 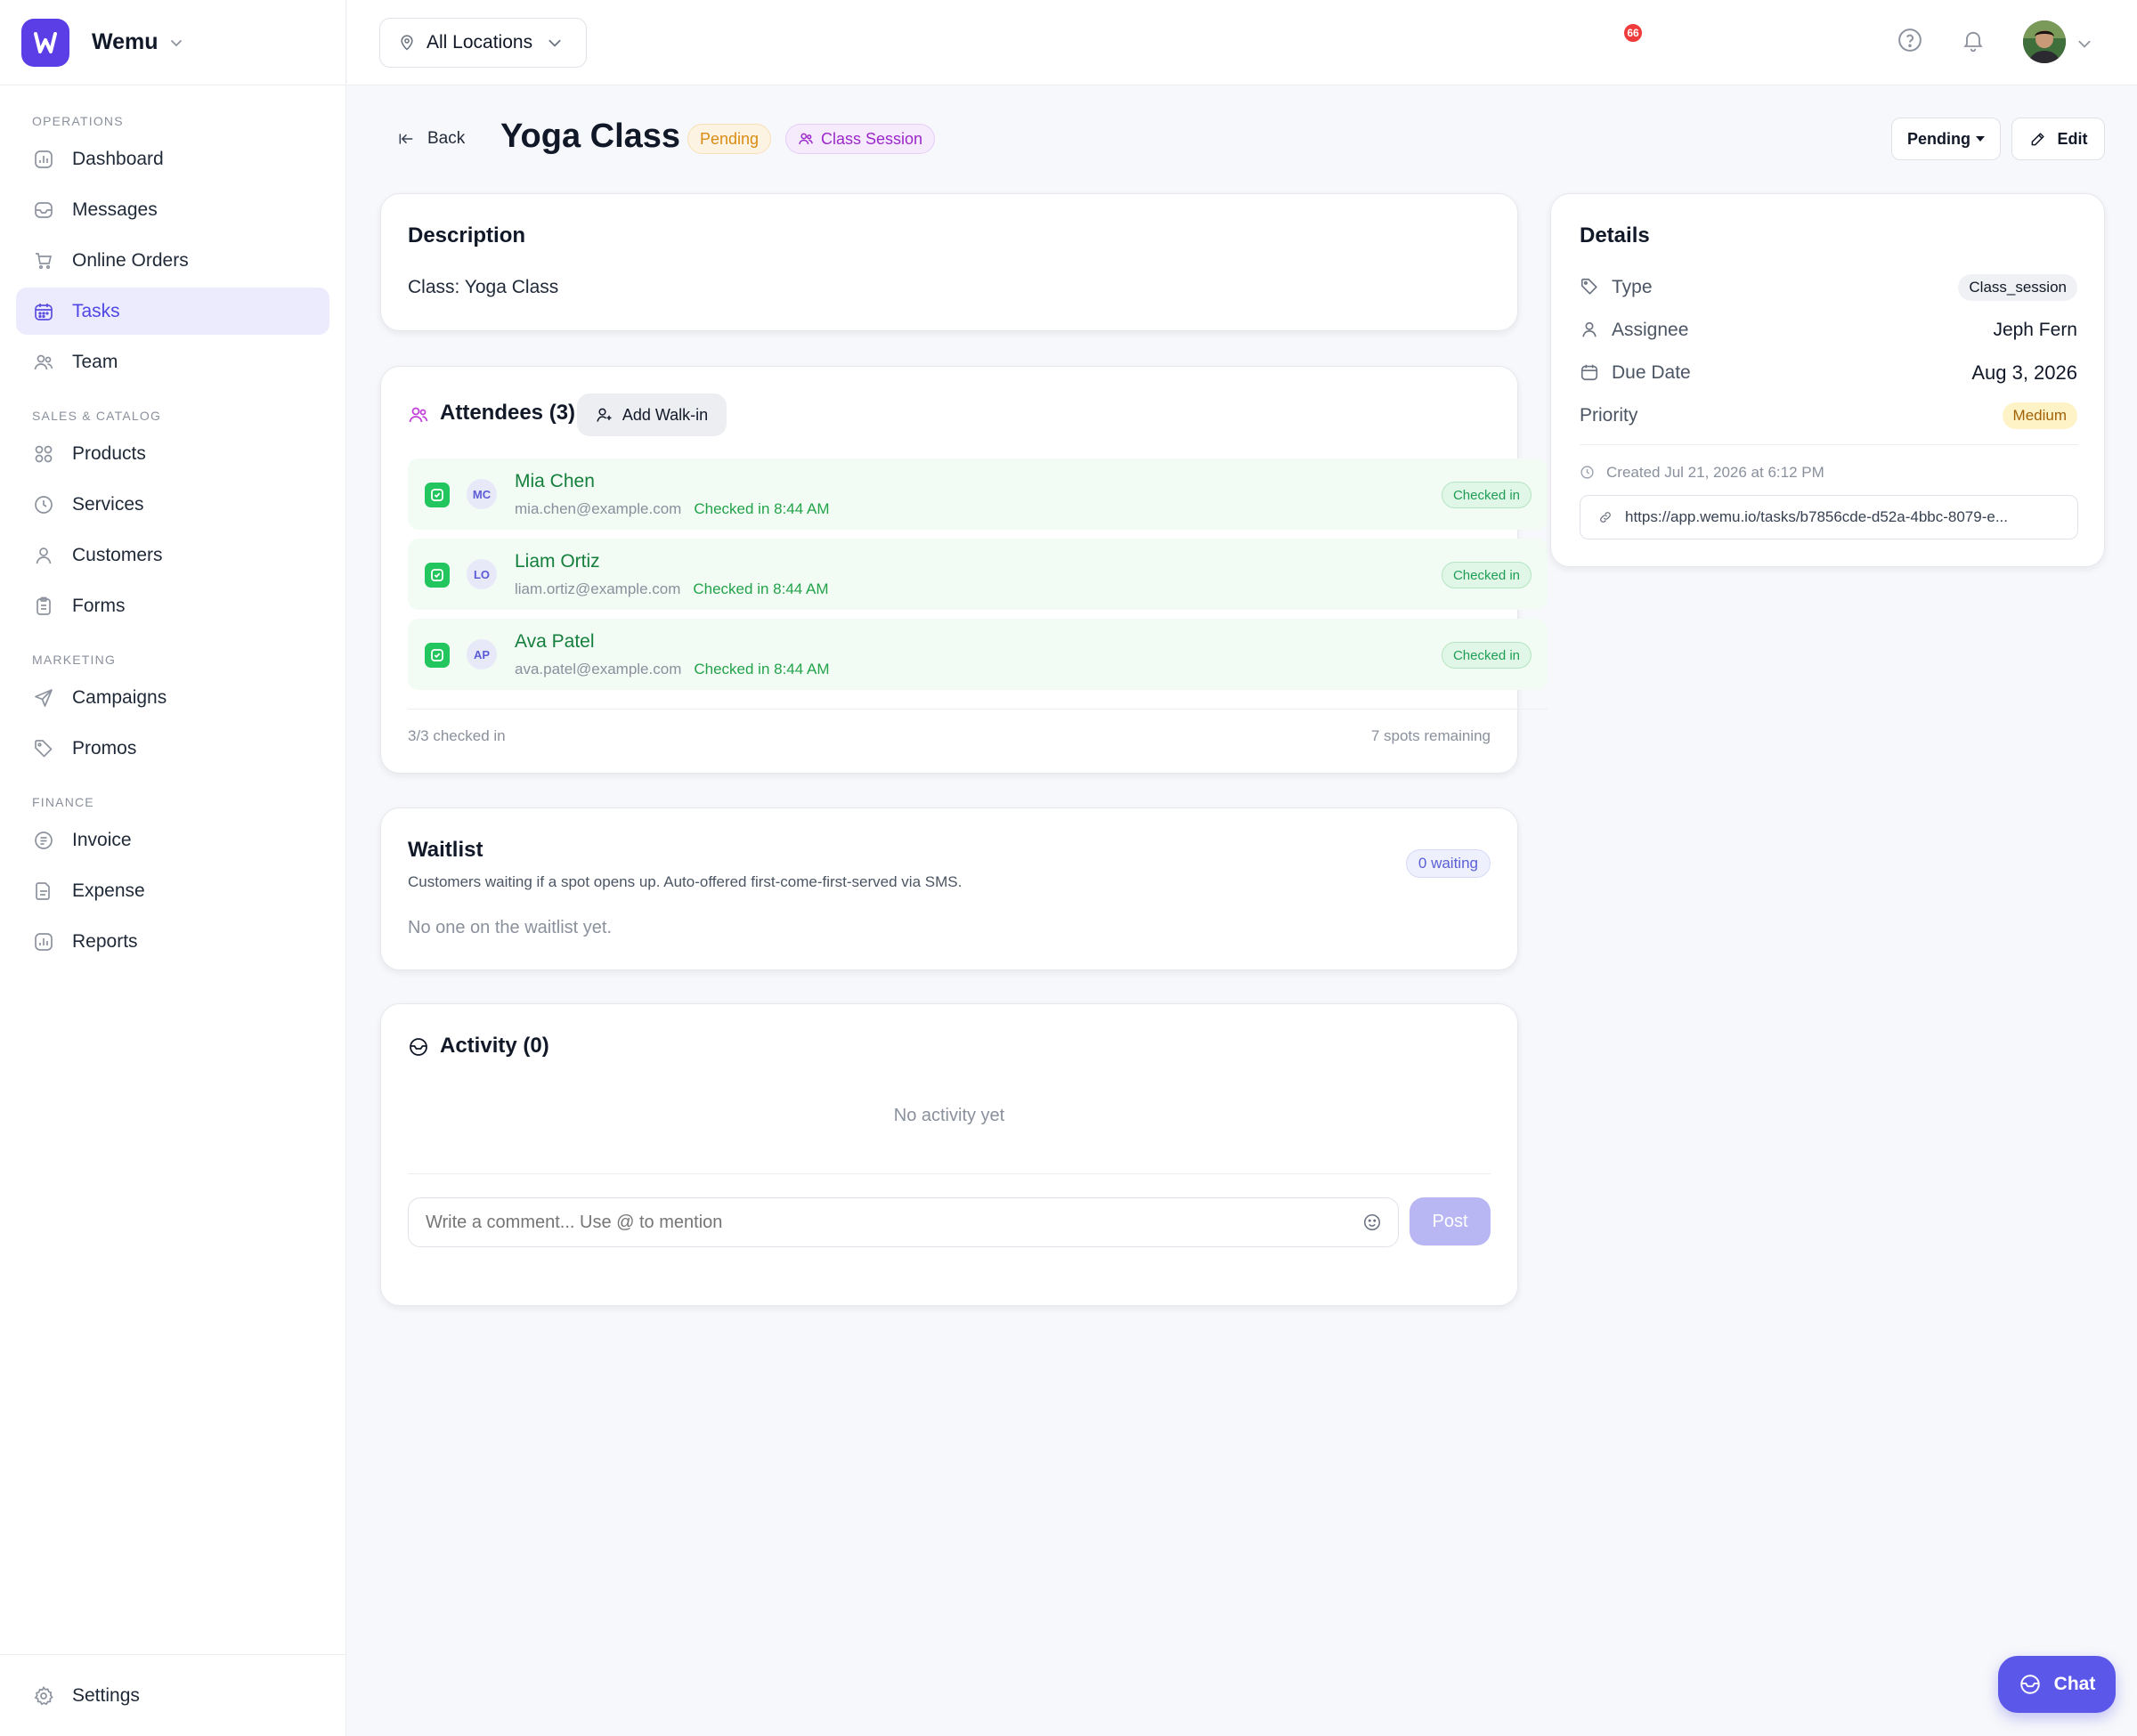 I want to click on waitlist-count-badge: 0 waiting, so click(x=1448, y=863).